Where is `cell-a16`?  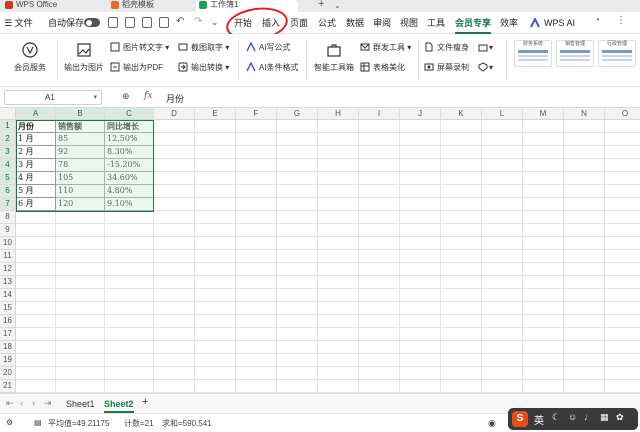 cell-a16 is located at coordinates (36, 321).